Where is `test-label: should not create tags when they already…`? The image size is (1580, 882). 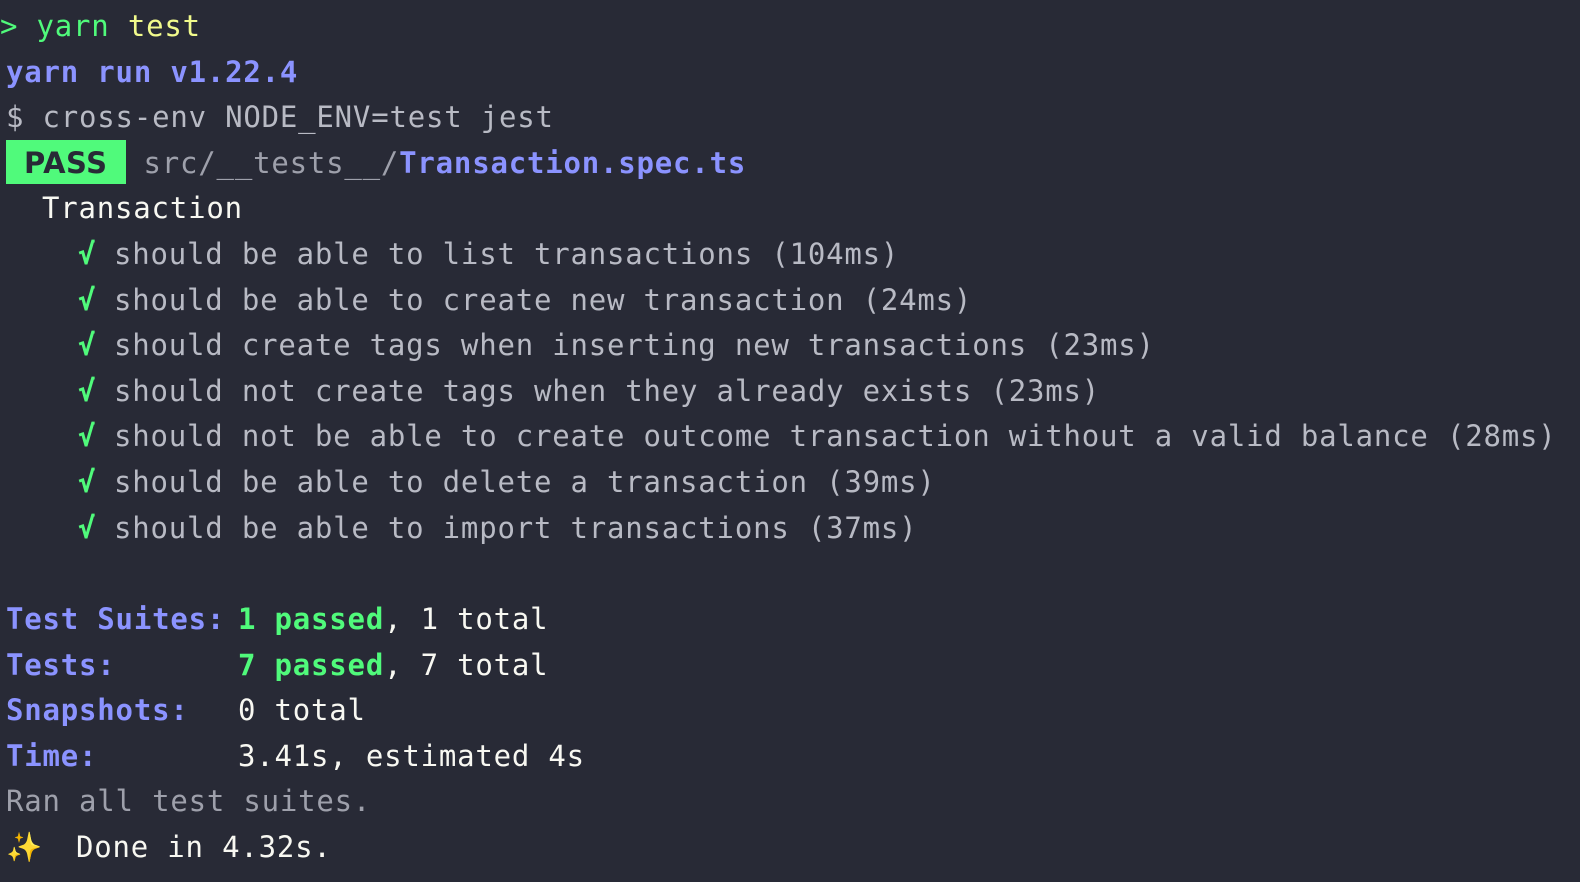 test-label: should not create tags when they already… is located at coordinates (607, 390).